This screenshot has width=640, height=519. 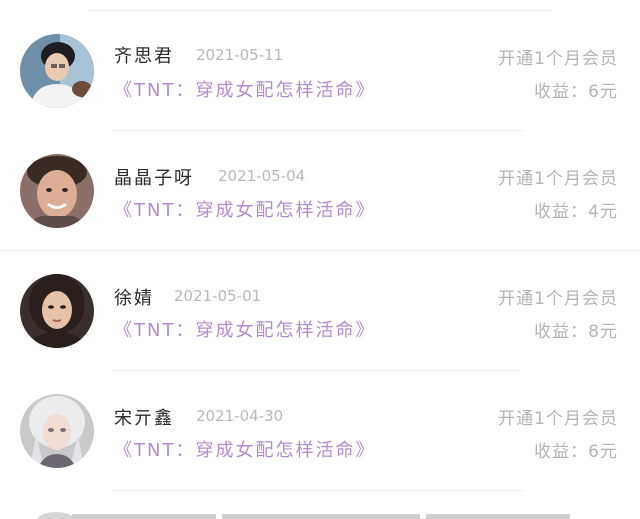 I want to click on user-name: 齐思君, so click(x=144, y=56).